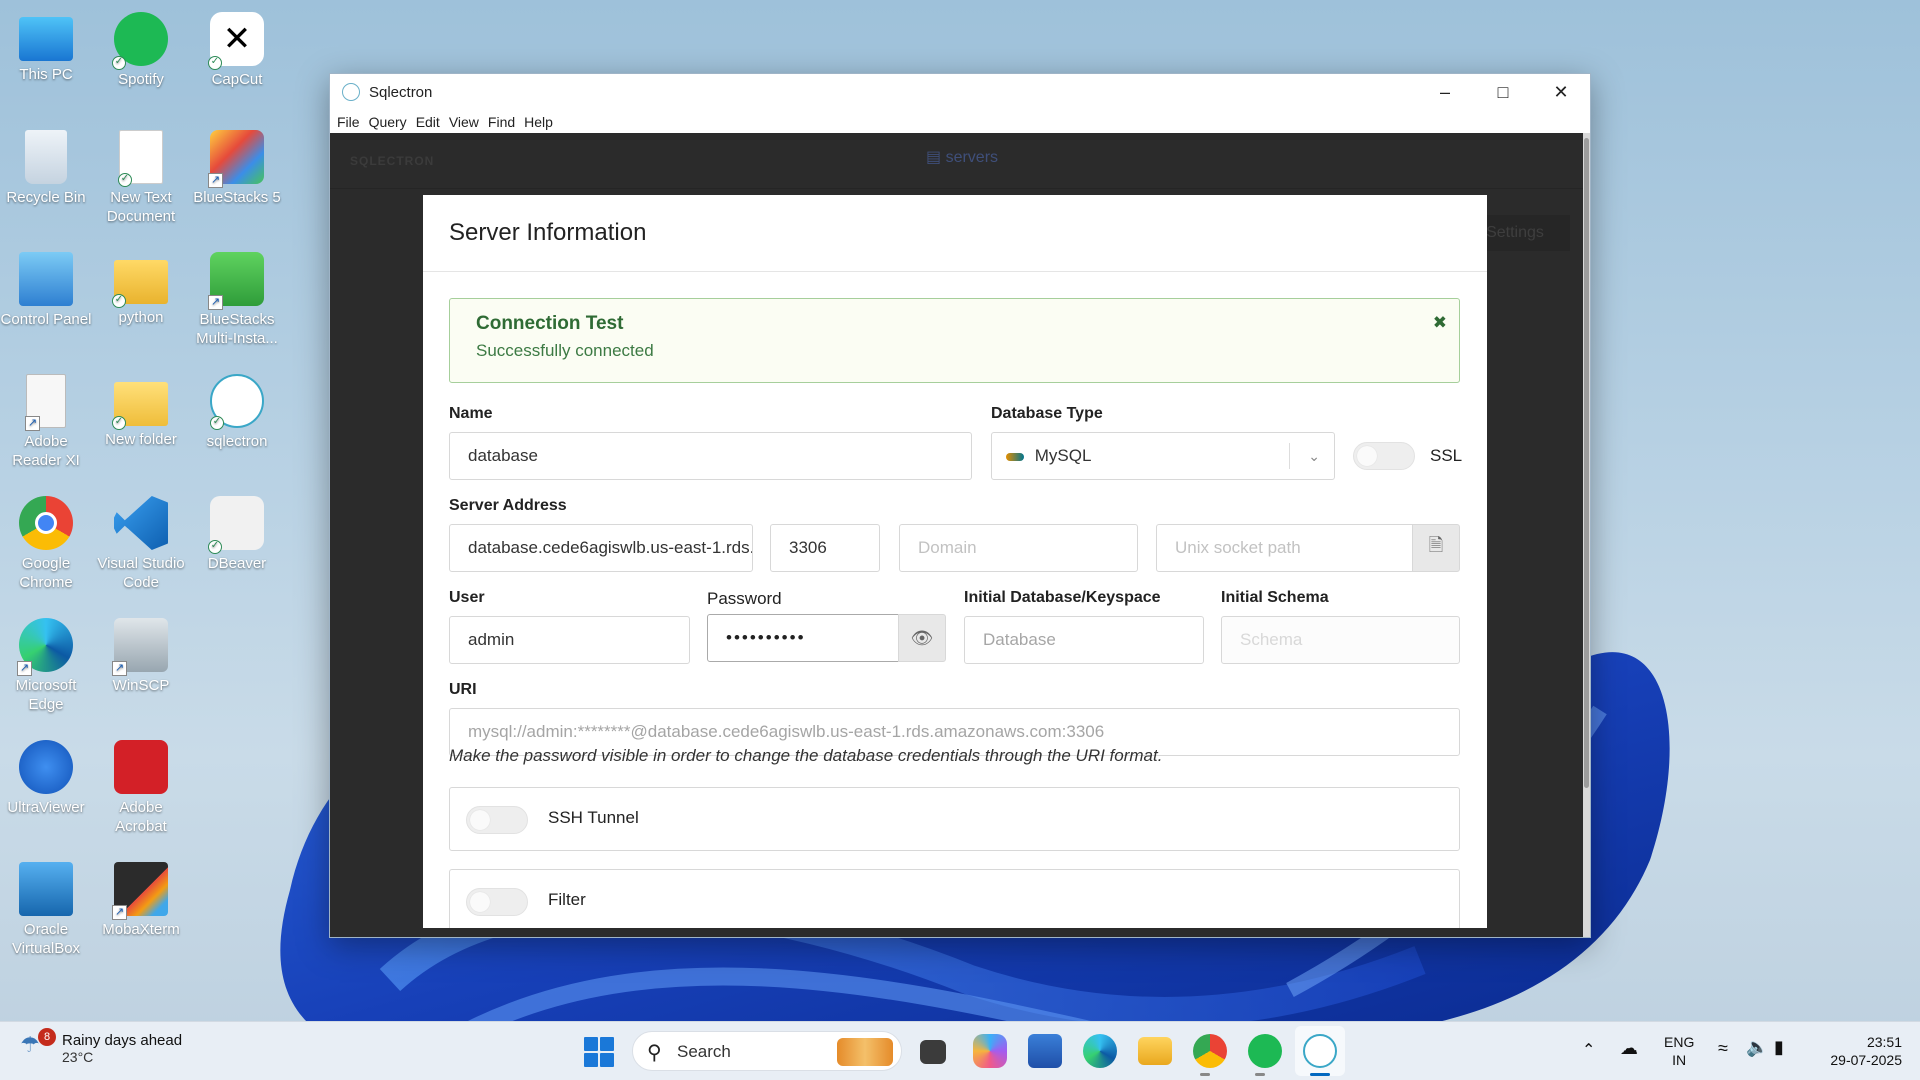  Describe the element at coordinates (825, 548) in the screenshot. I see `port-input: 3306` at that location.